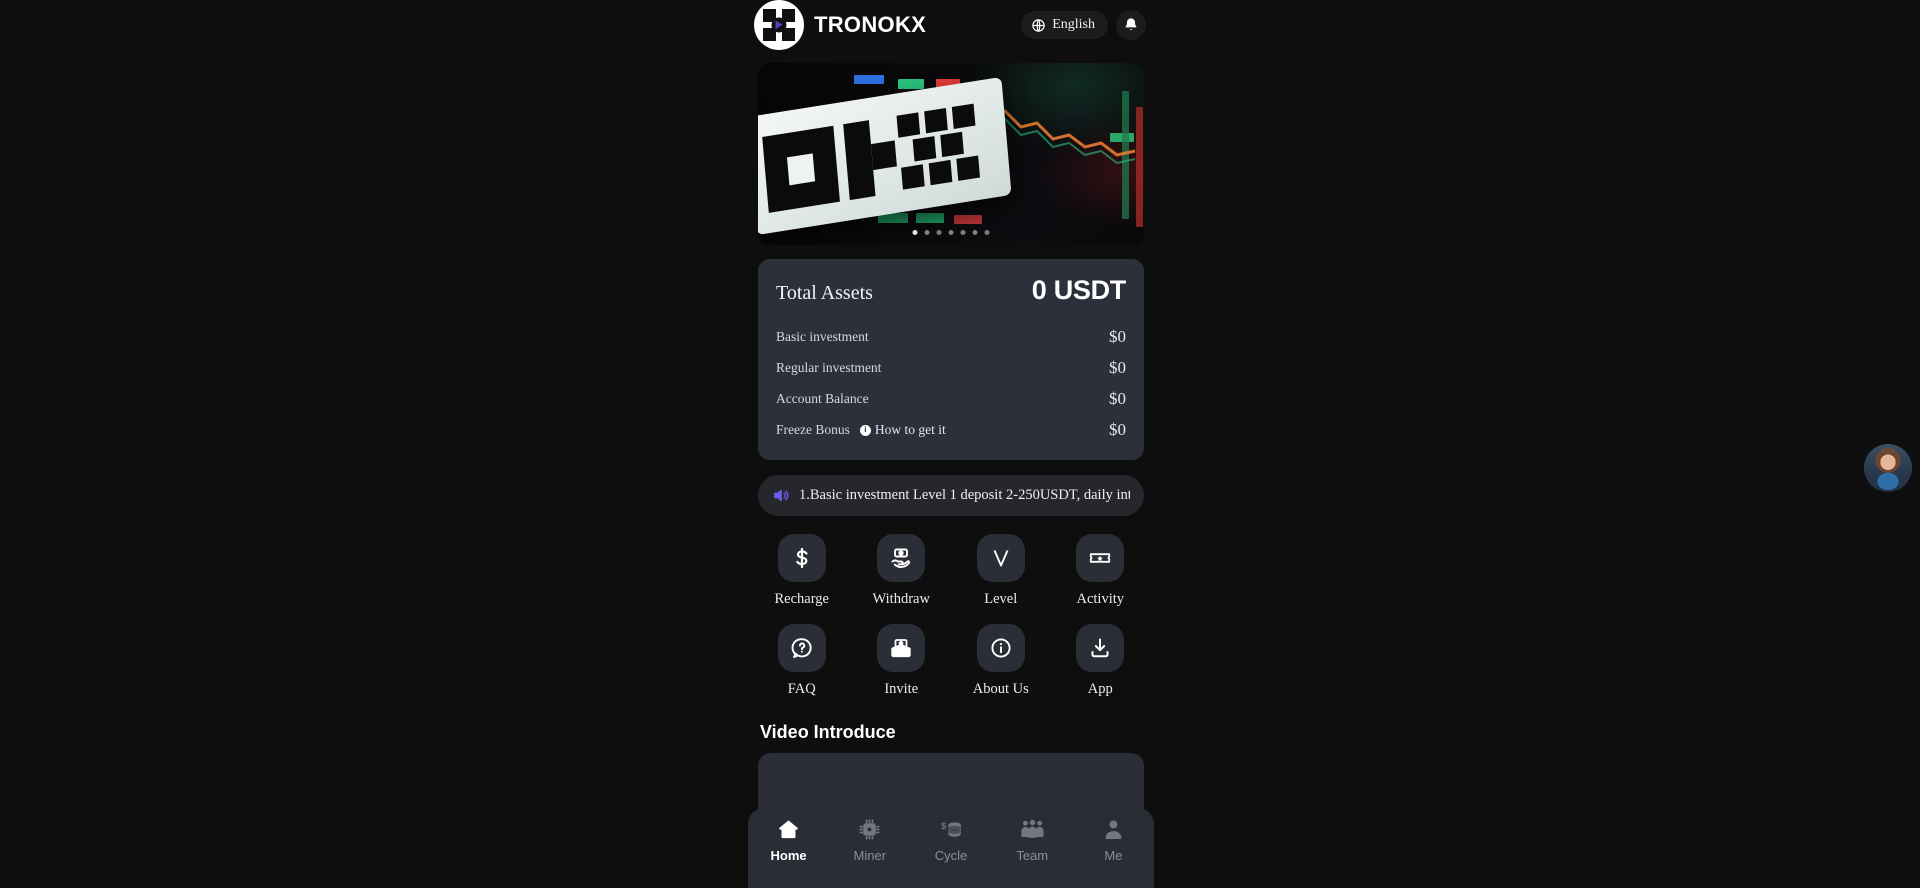 This screenshot has height=888, width=1920. I want to click on nav-label: Me, so click(1113, 855).